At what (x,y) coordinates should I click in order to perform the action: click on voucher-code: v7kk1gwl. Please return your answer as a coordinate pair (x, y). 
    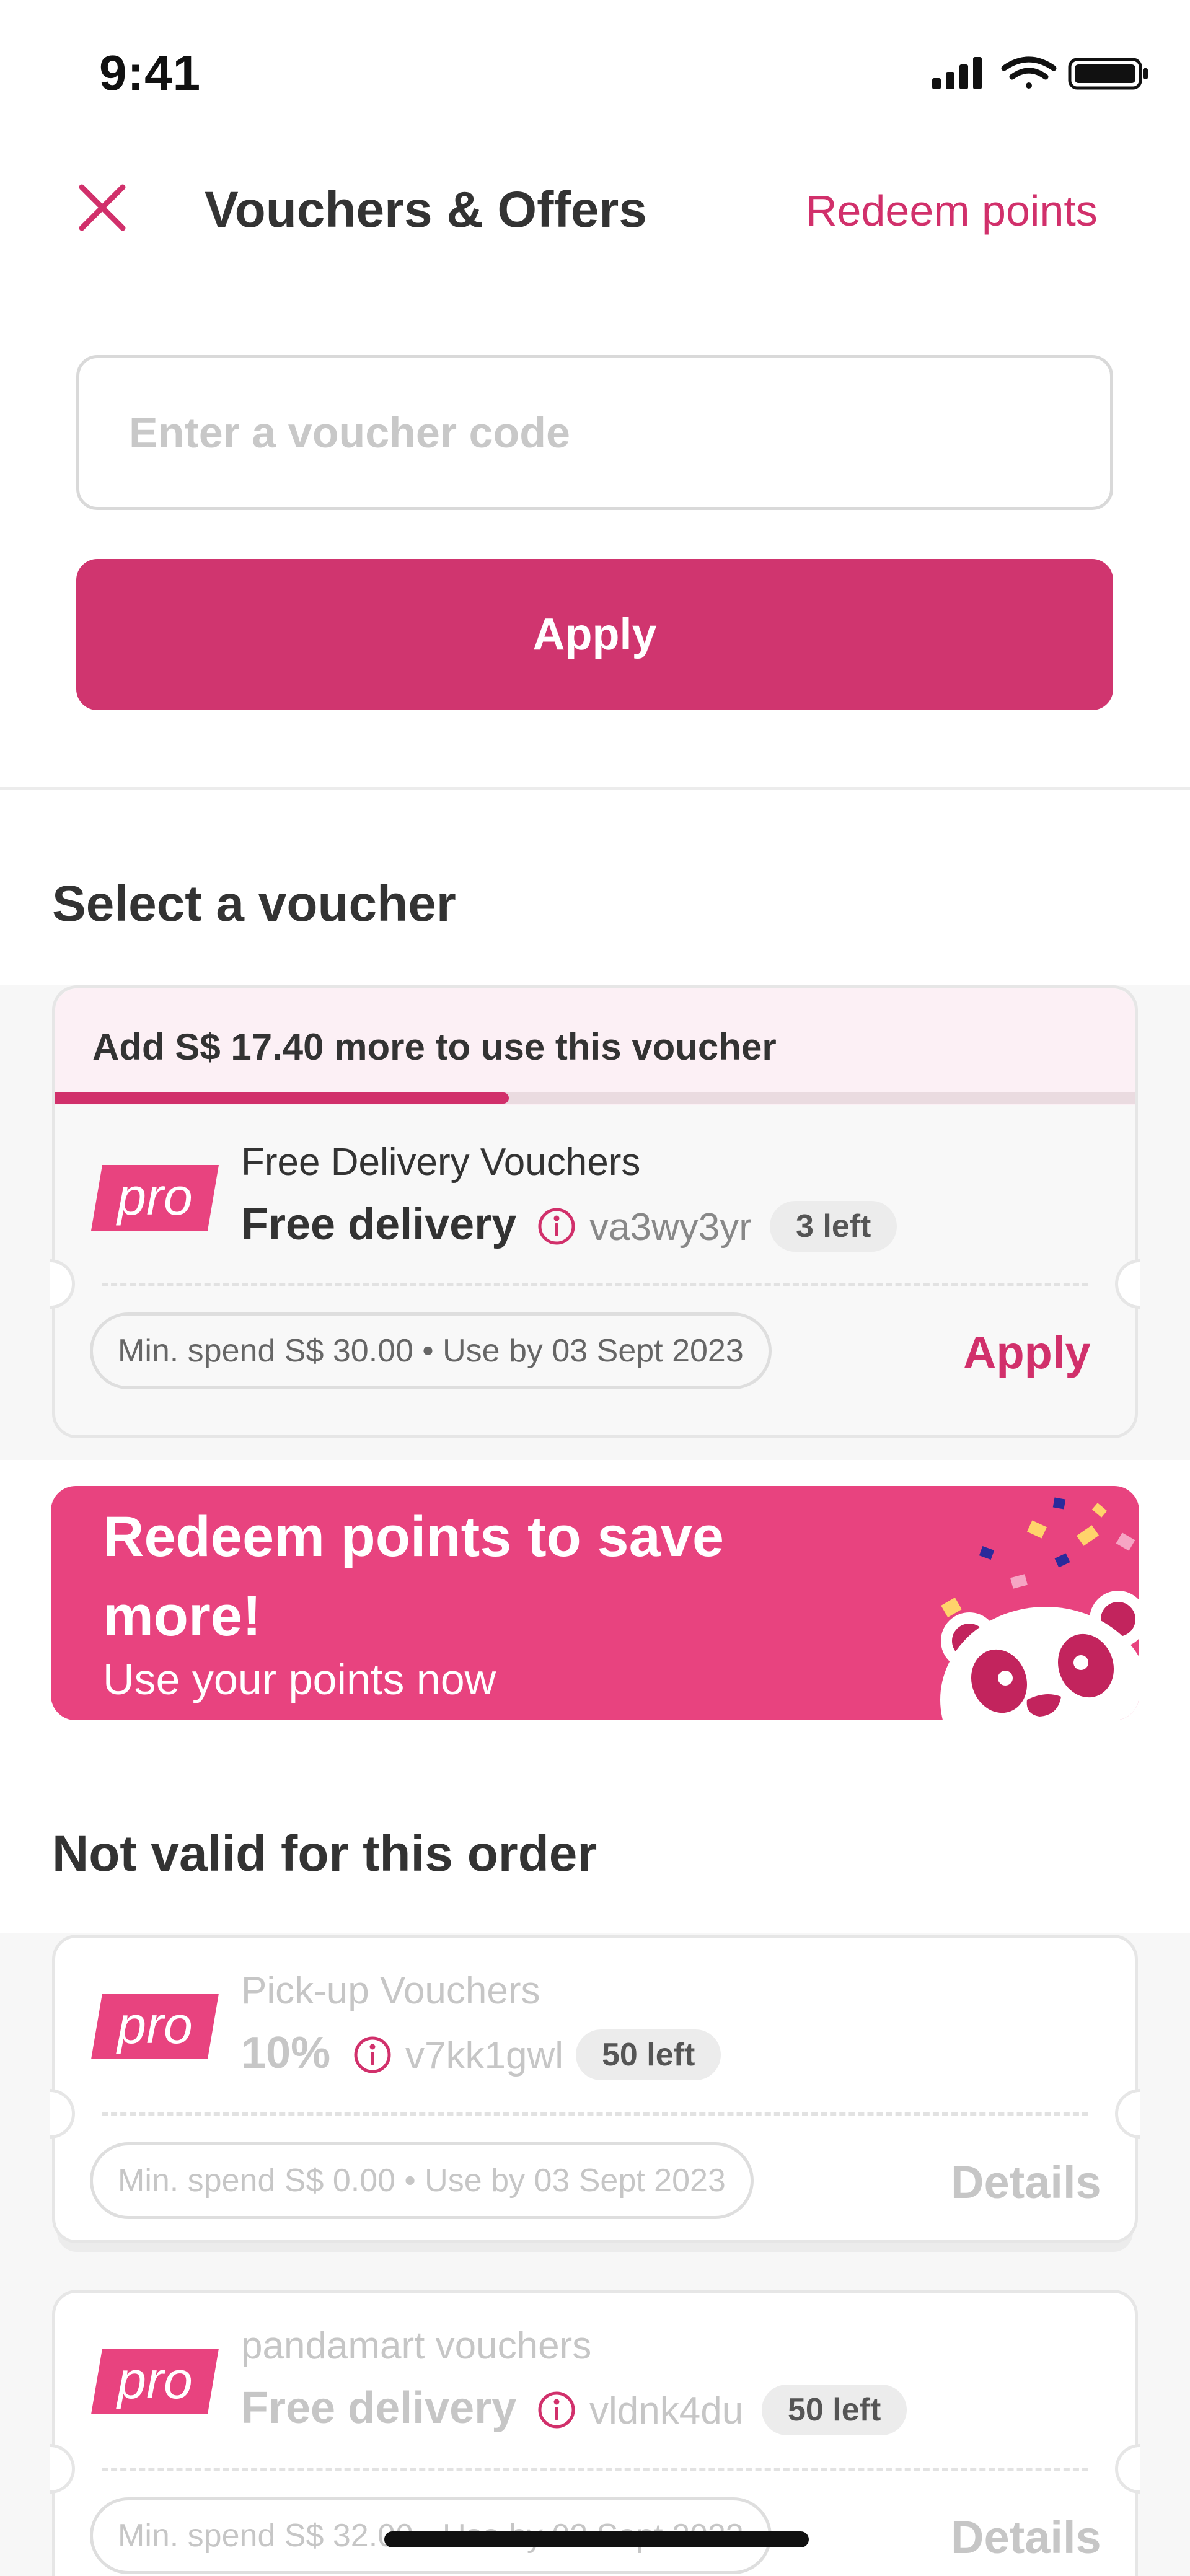
    Looking at the image, I should click on (484, 2055).